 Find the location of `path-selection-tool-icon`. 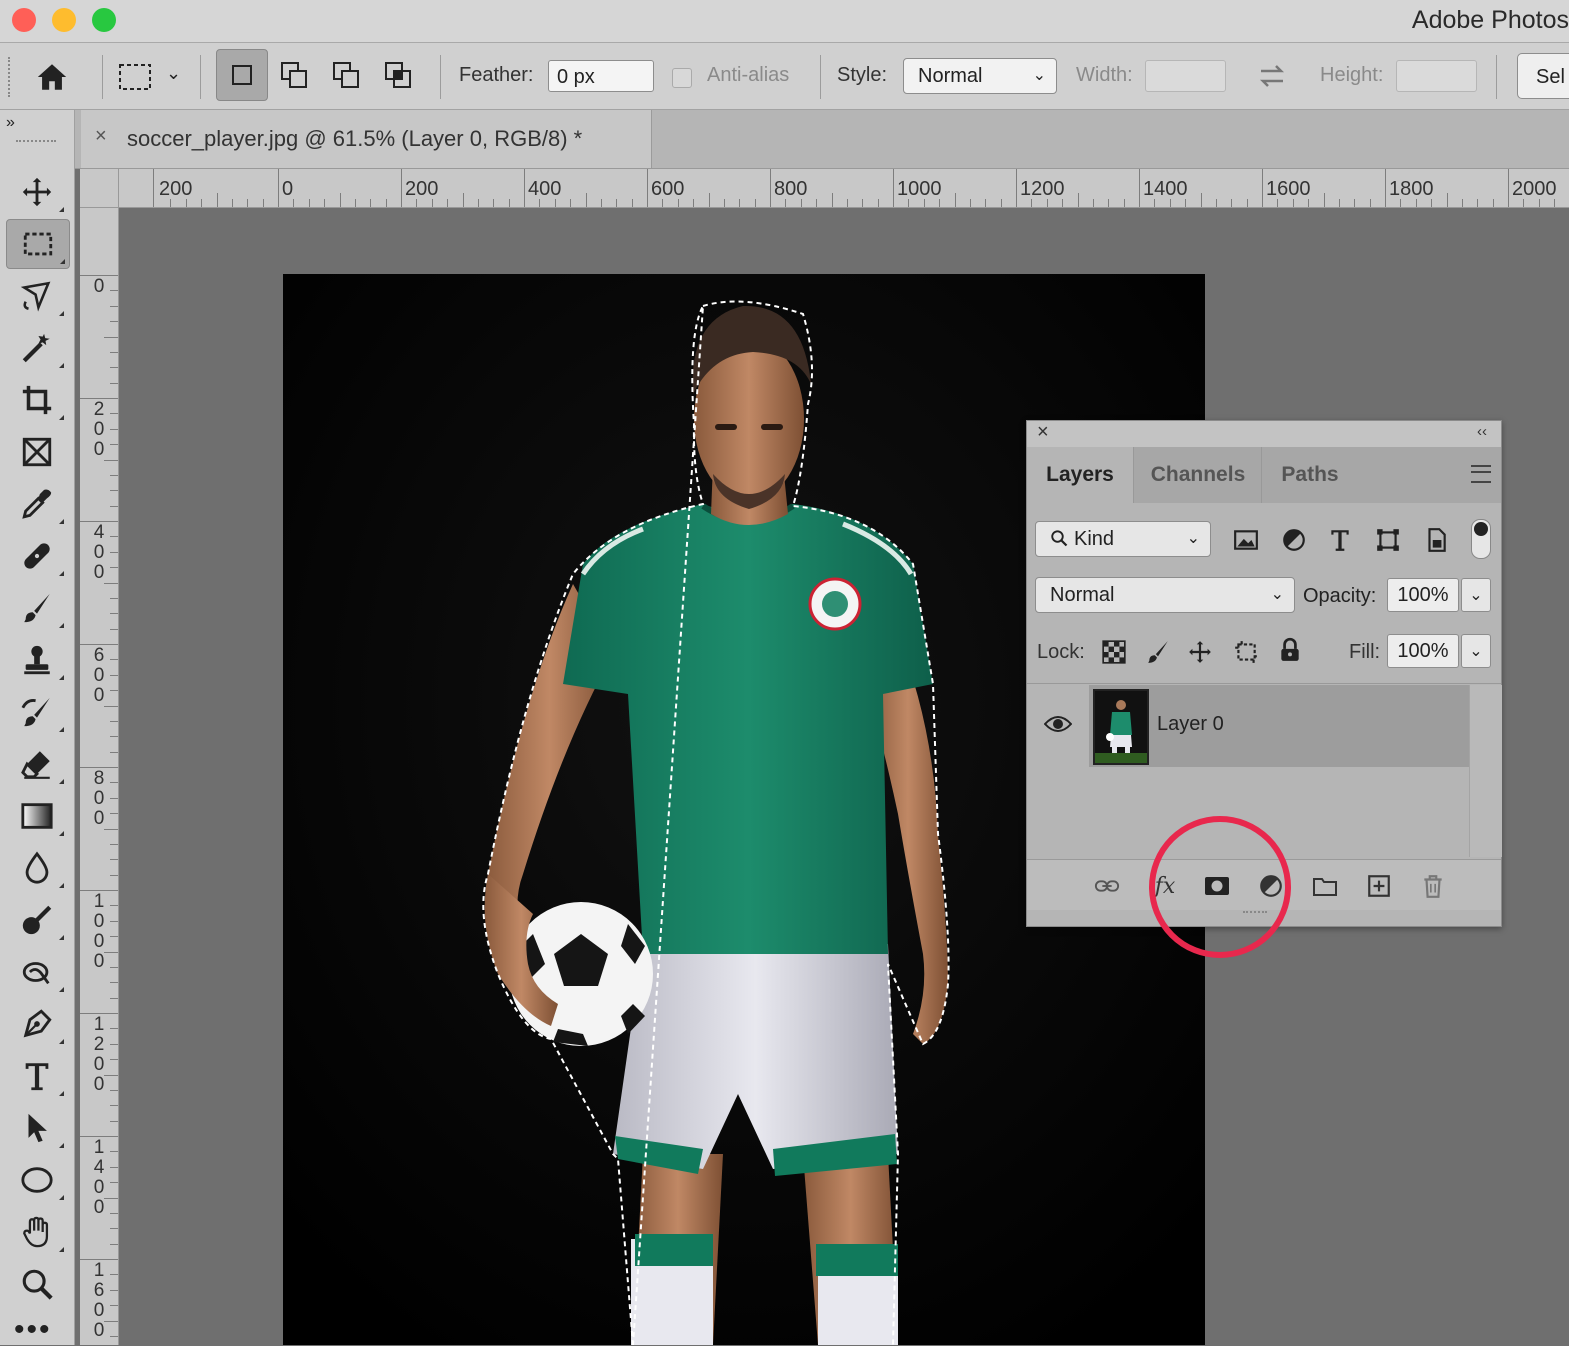

path-selection-tool-icon is located at coordinates (37, 1128).